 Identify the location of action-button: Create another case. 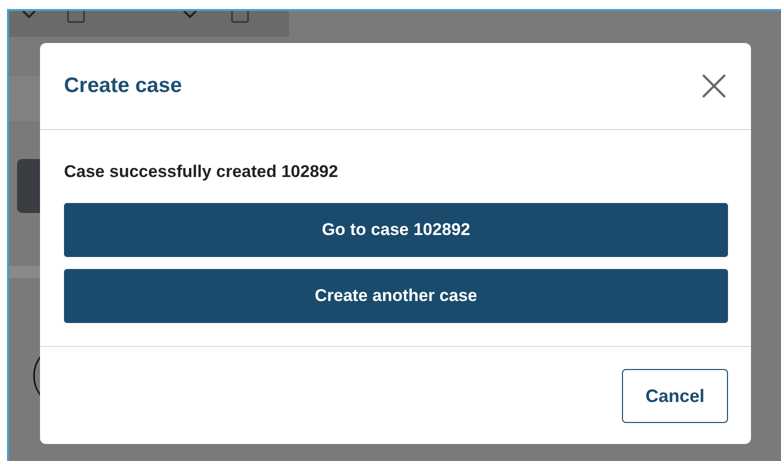
(396, 295).